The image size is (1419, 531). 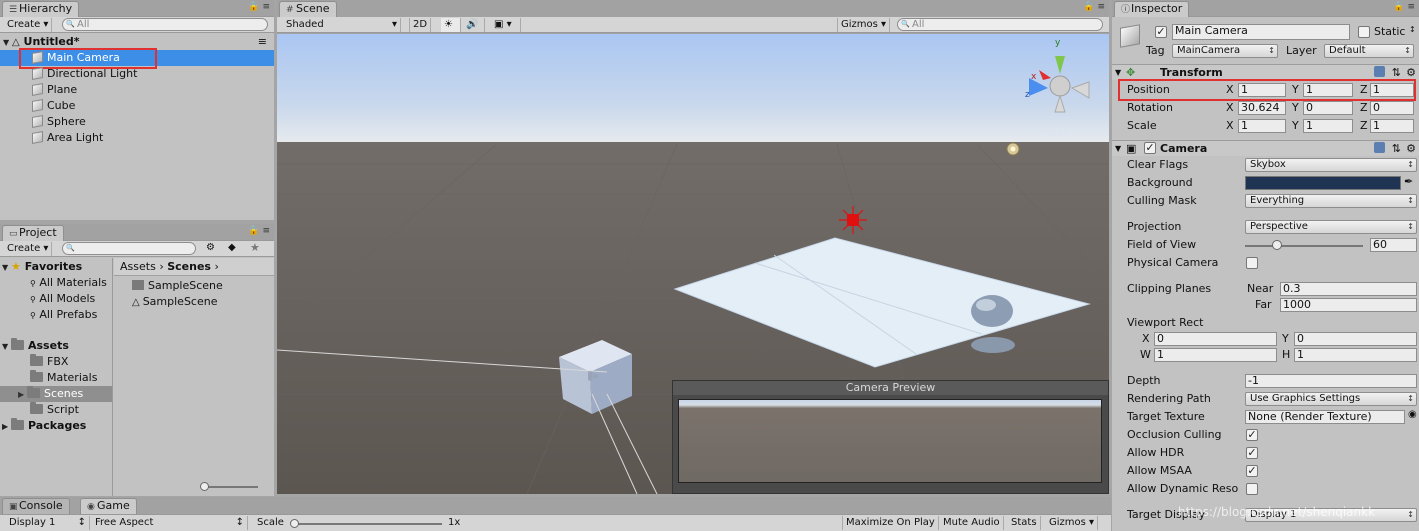 I want to click on asset-folder: Script, so click(x=54, y=410).